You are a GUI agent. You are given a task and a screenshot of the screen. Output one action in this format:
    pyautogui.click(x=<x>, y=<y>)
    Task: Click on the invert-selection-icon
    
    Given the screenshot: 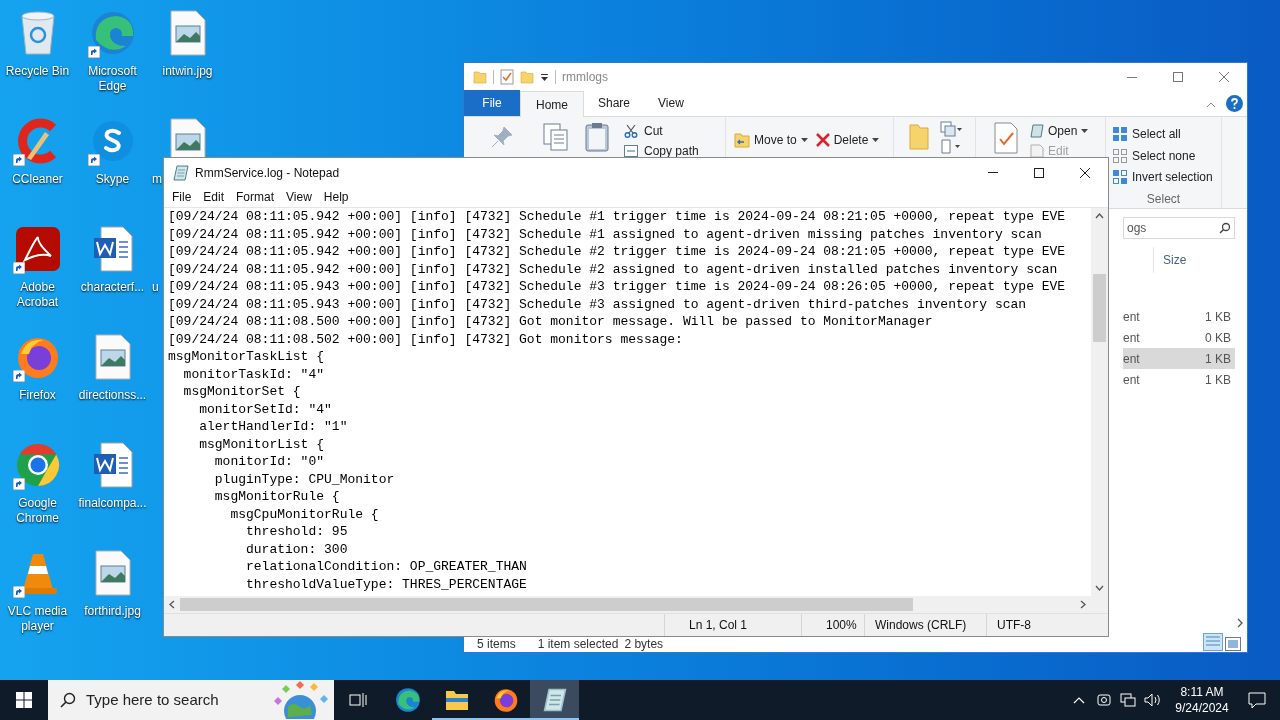 What is the action you would take?
    pyautogui.click(x=1120, y=177)
    